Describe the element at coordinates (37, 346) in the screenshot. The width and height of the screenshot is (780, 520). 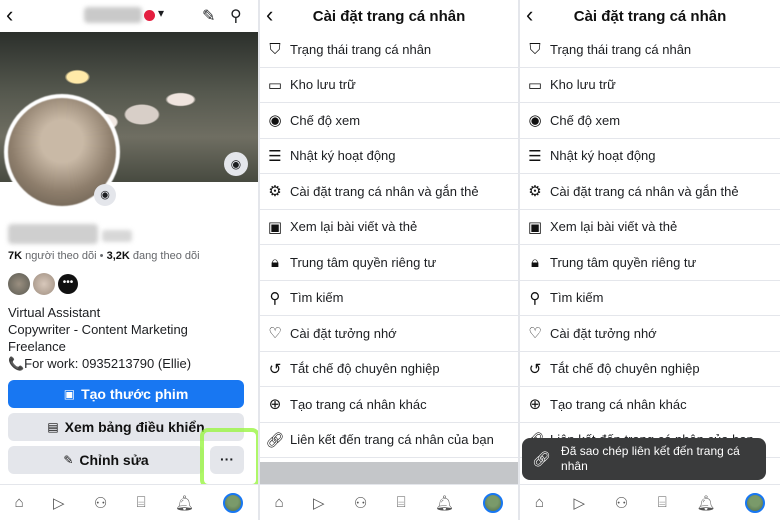
I see `bio-line: Freelance` at that location.